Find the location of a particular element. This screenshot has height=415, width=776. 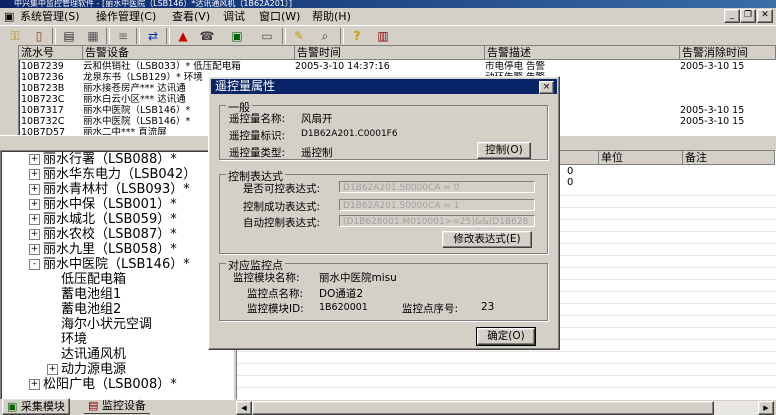

tree-node: + 丽水青林村（LSB093）* is located at coordinates (109, 189).